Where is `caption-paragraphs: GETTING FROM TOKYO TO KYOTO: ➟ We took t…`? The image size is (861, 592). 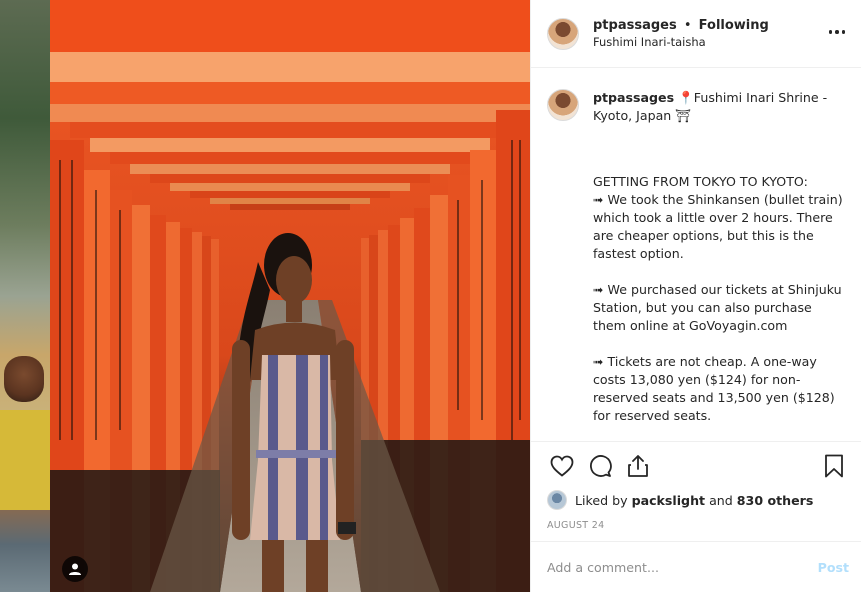
caption-paragraphs: GETTING FROM TOKYO TO KYOTO: ➟ We took t… is located at coordinates (719, 299).